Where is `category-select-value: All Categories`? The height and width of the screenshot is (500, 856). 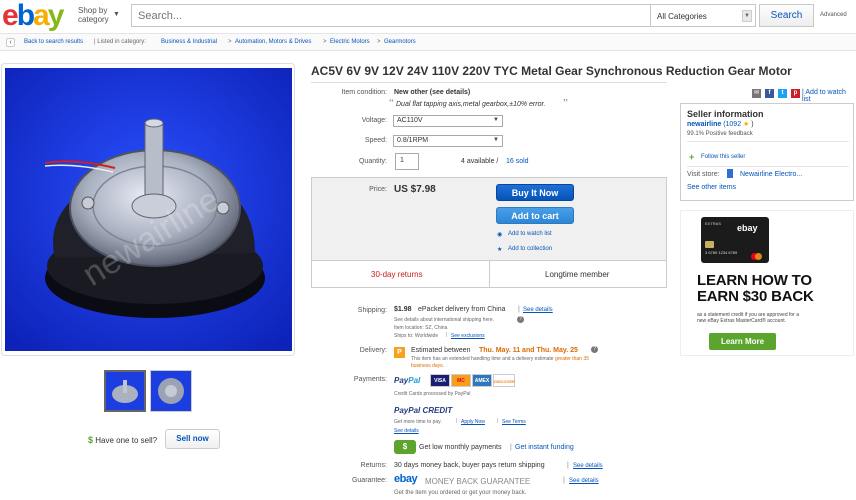 category-select-value: All Categories is located at coordinates (682, 16).